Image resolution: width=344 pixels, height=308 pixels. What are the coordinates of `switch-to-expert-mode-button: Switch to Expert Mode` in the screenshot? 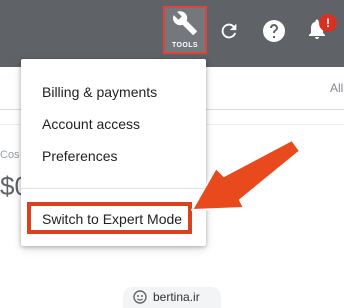 It's located at (112, 219).